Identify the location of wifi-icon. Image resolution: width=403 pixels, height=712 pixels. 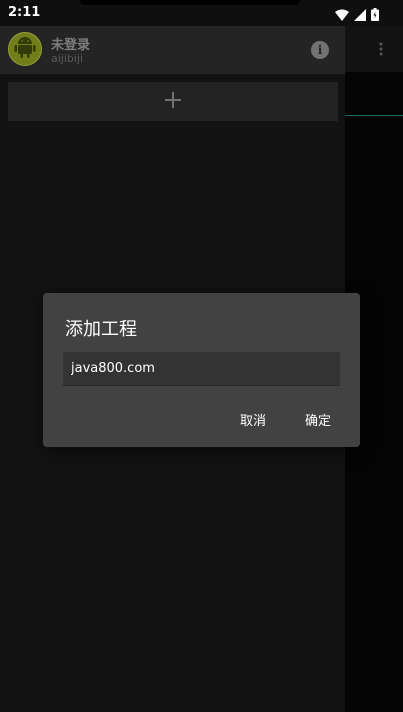
(342, 15).